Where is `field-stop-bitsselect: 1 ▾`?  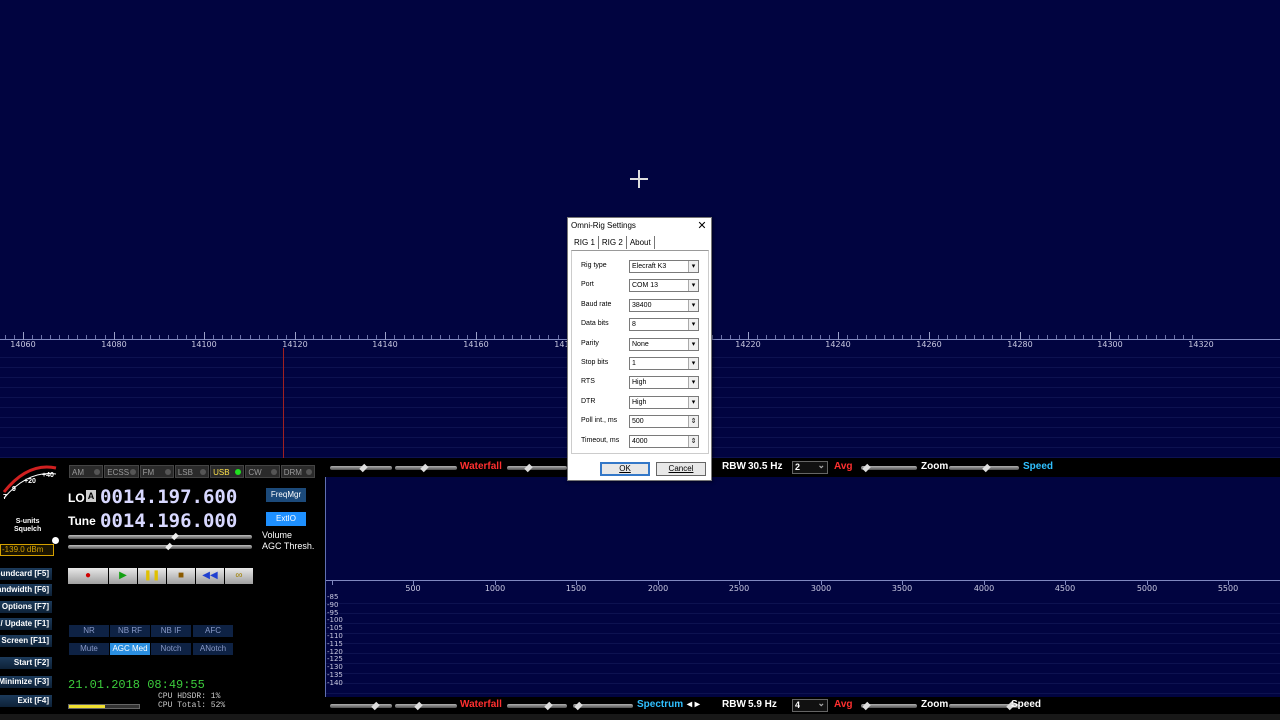 field-stop-bitsselect: 1 ▾ is located at coordinates (664, 363).